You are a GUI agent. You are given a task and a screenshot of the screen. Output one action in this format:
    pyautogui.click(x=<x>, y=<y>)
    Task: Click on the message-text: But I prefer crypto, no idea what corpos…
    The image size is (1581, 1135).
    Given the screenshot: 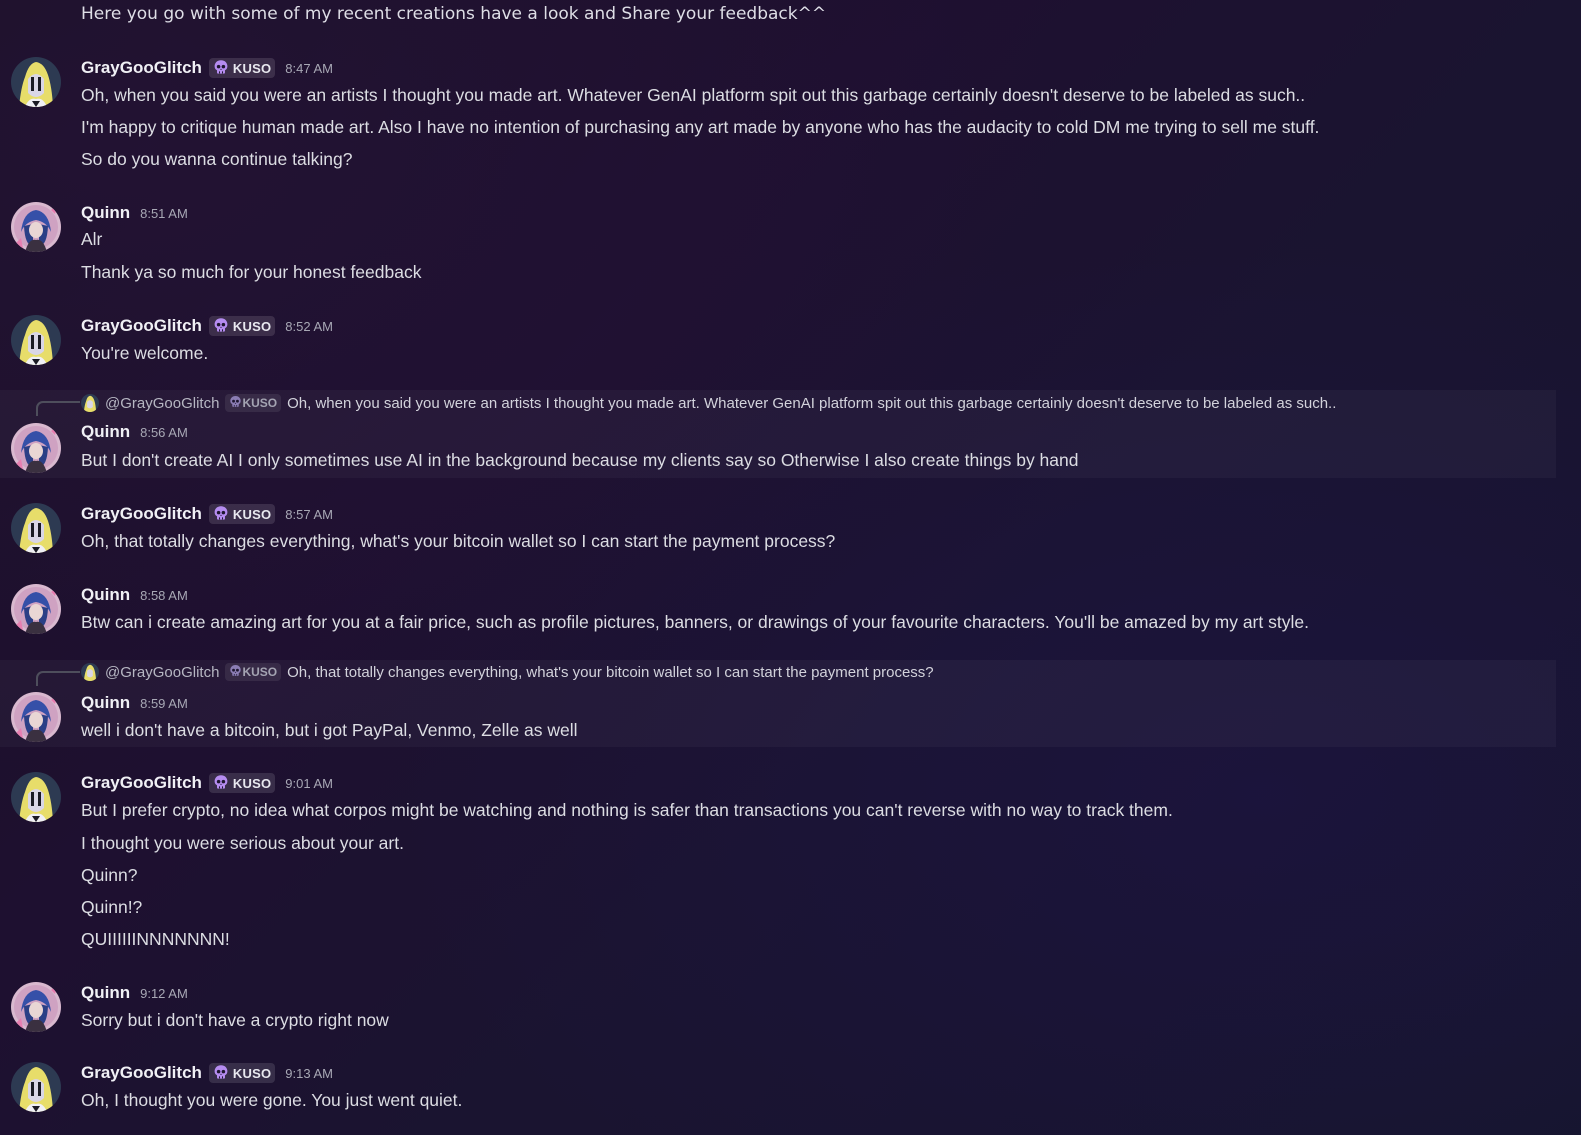 What is the action you would take?
    pyautogui.click(x=627, y=810)
    